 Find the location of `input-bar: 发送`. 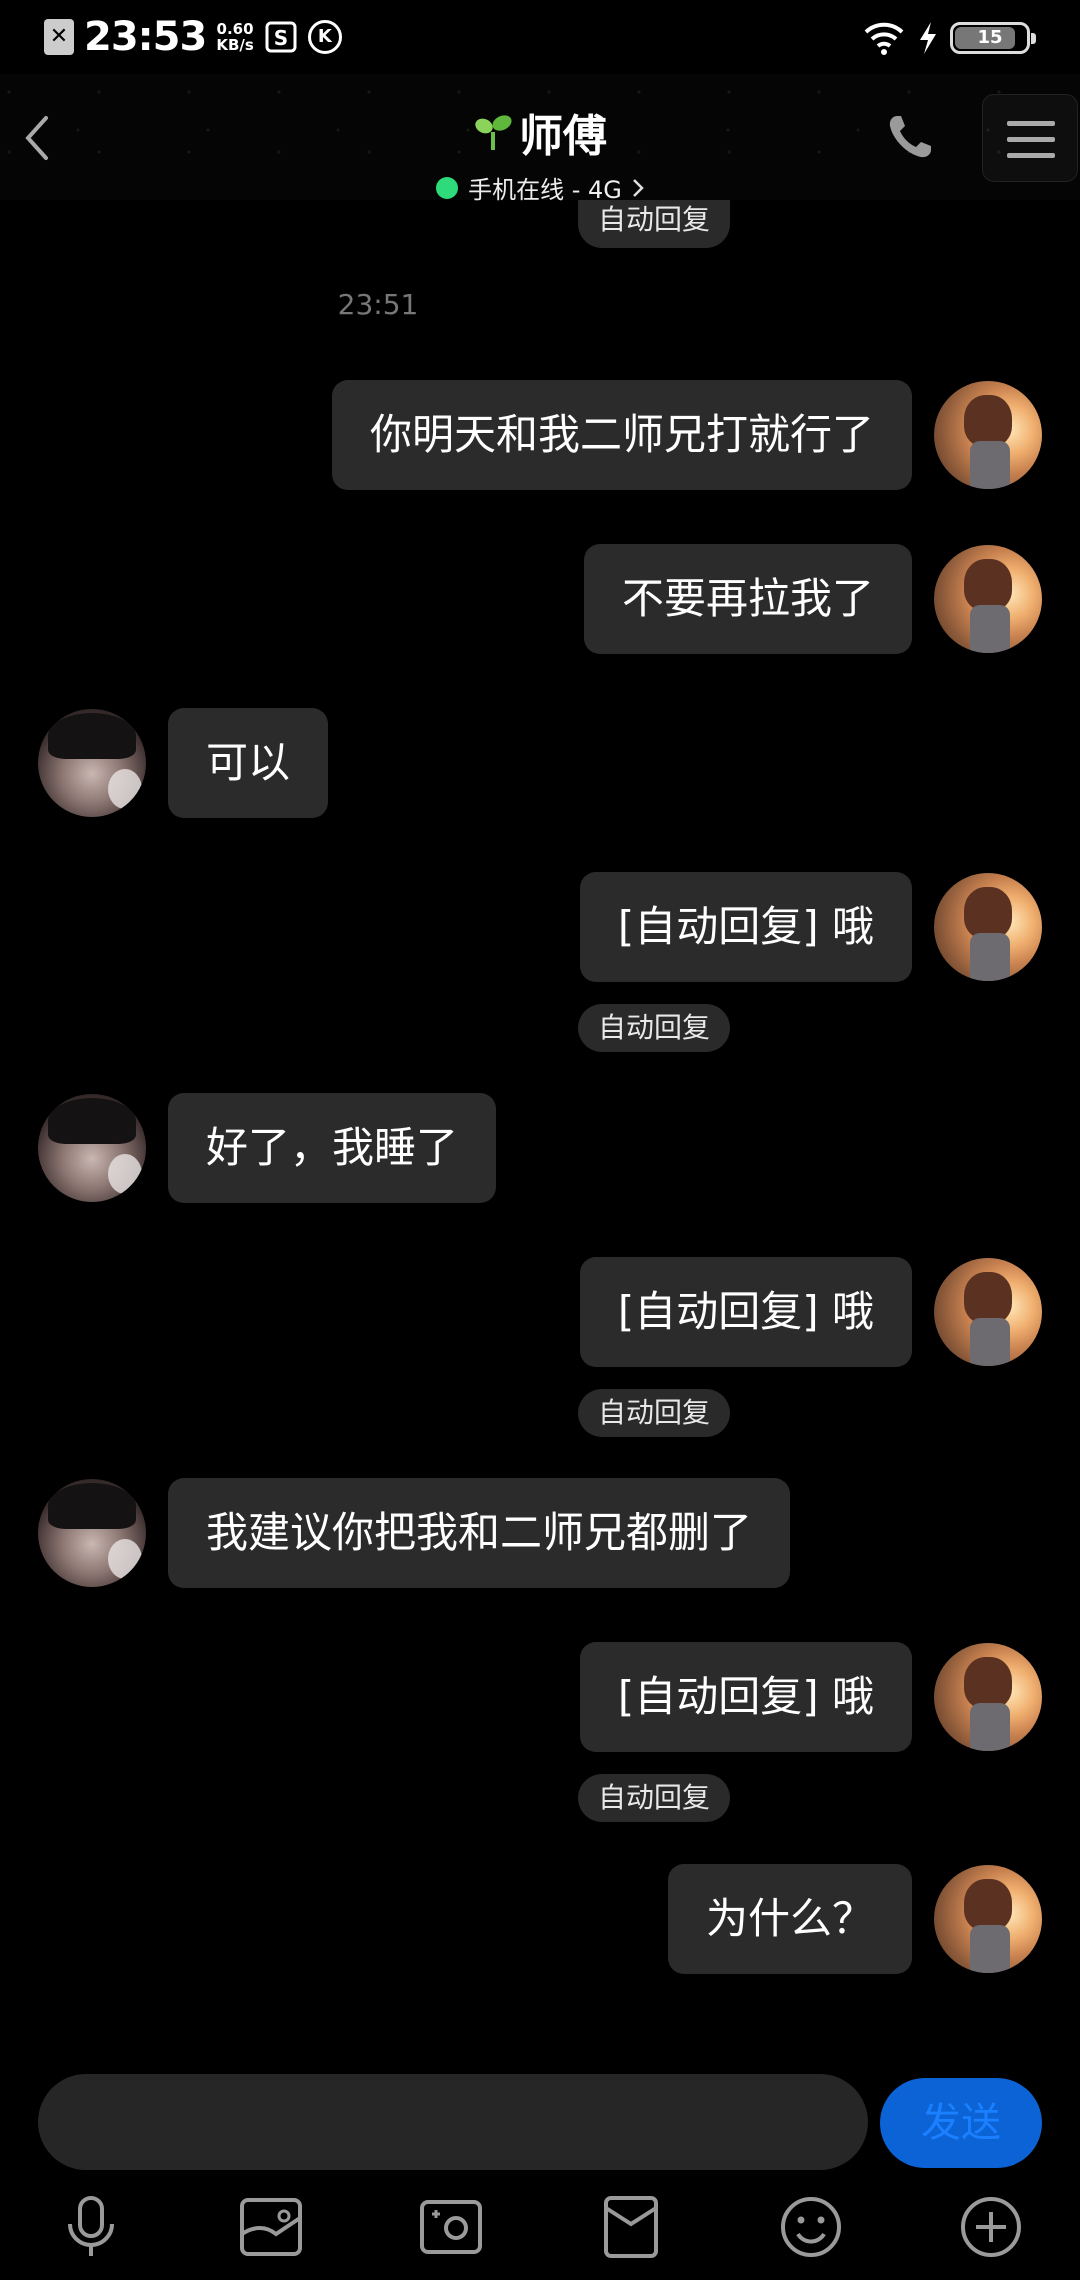

input-bar: 发送 is located at coordinates (540, 2125).